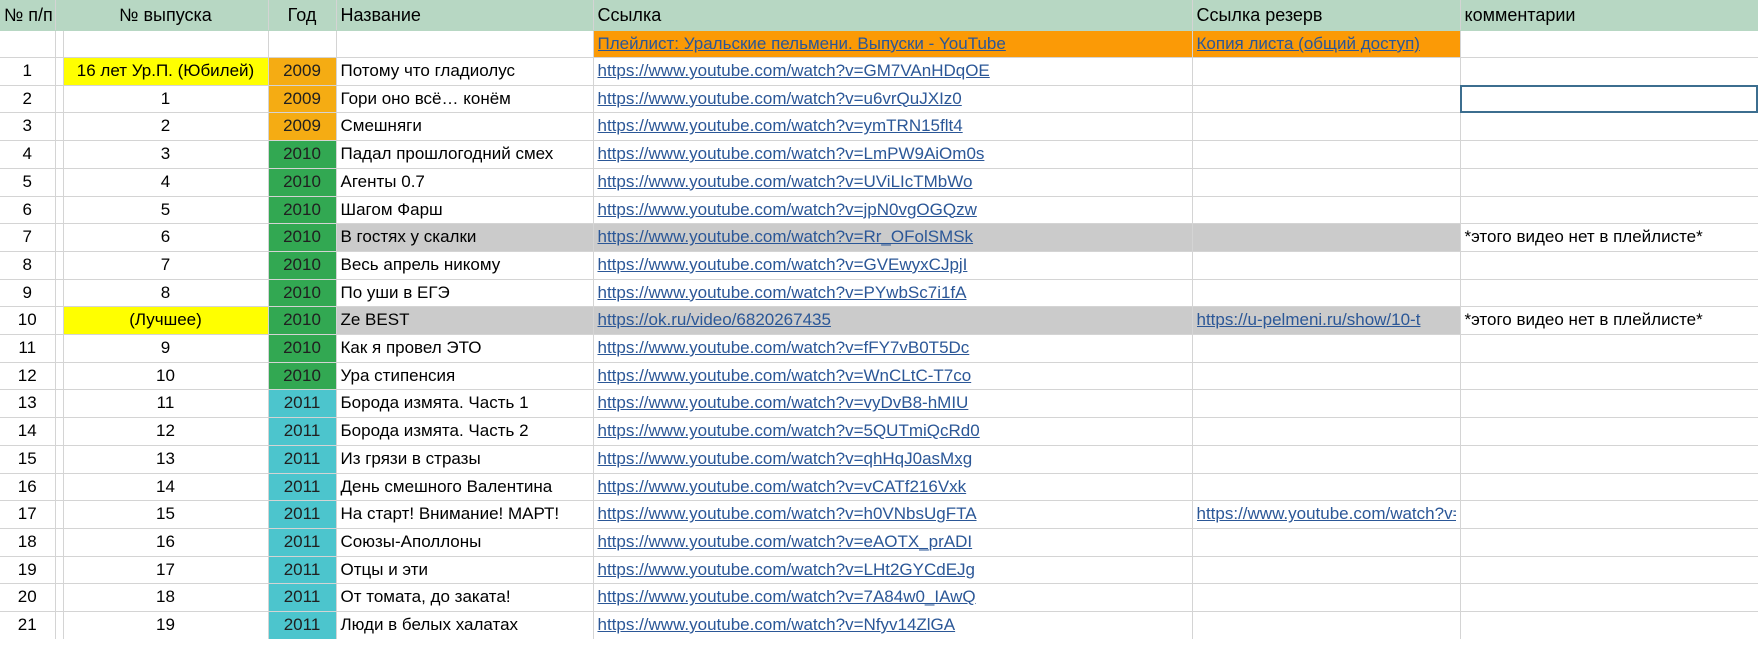  What do you see at coordinates (166, 321) in the screenshot?
I see `release-number-cell: (Лучшее)` at bounding box center [166, 321].